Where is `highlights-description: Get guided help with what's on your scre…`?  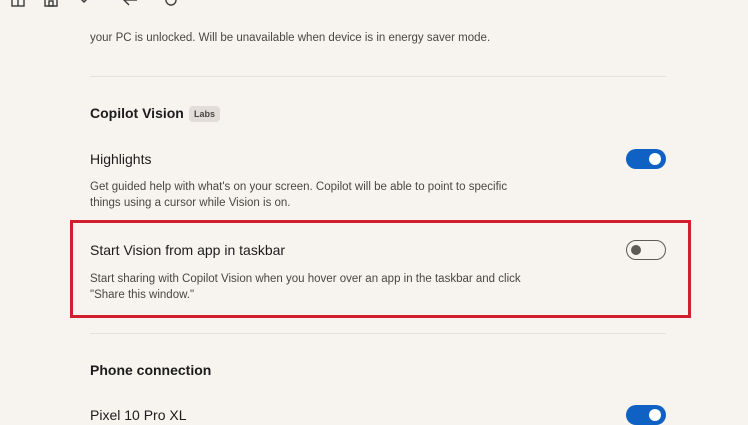
highlights-description: Get guided help with what's on your scre… is located at coordinates (299, 195).